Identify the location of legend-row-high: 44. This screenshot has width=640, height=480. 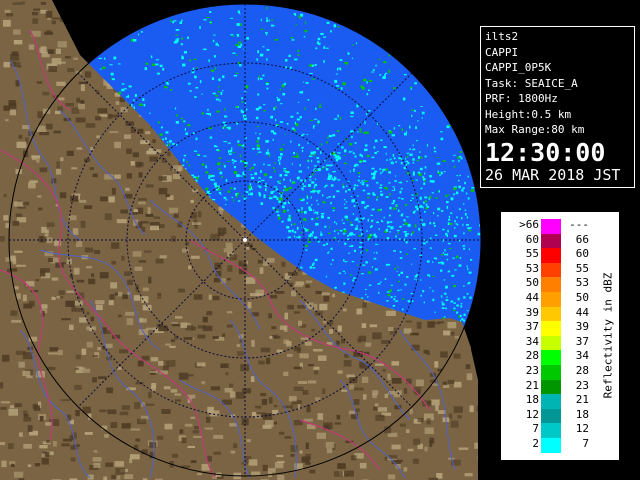
(582, 312).